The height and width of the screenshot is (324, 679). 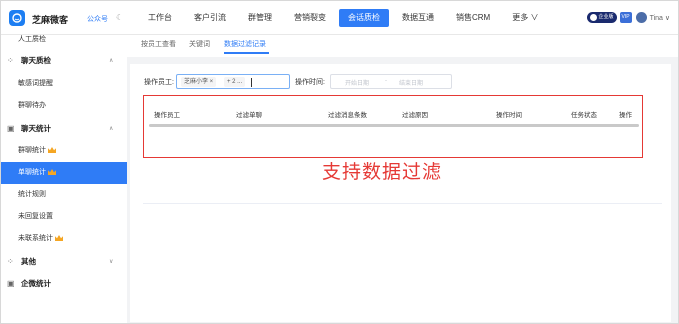 I want to click on nav-item-workbench: 工作台, so click(x=160, y=18).